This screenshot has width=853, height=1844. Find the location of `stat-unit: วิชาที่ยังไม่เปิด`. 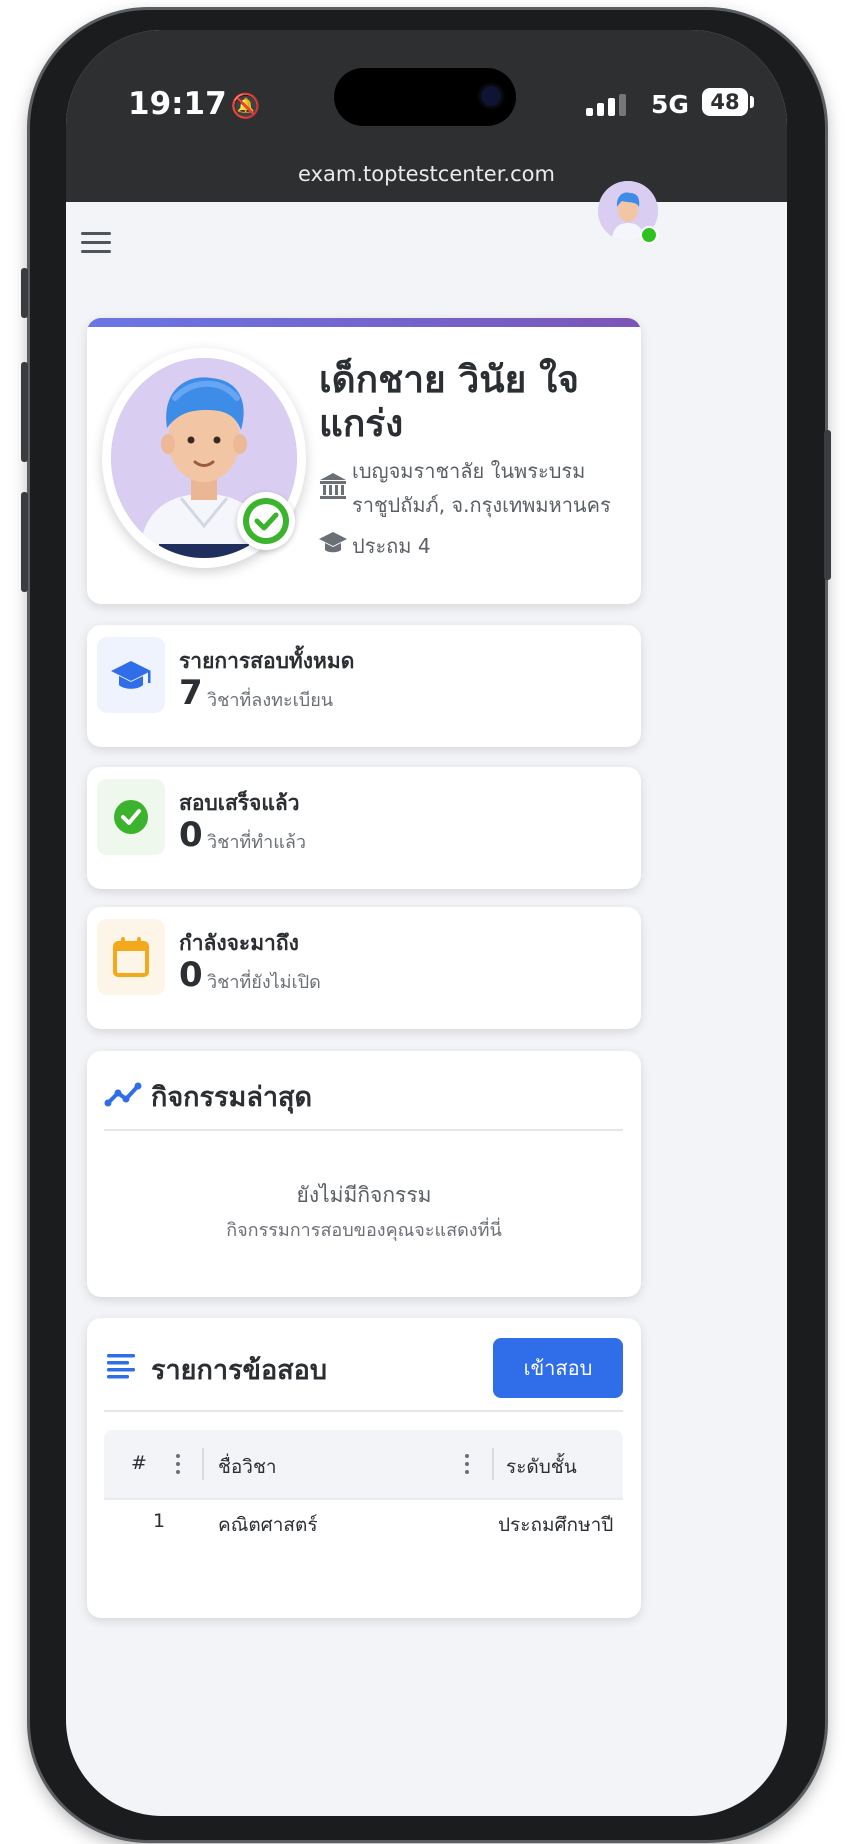

stat-unit: วิชาที่ยังไม่เปิด is located at coordinates (264, 982).